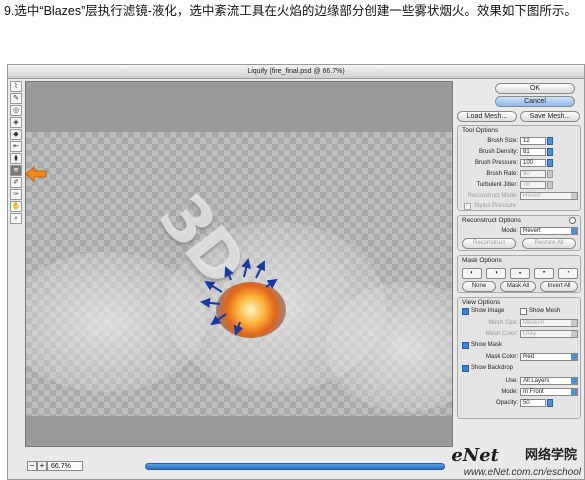 Image resolution: width=585 pixels, height=480 pixels. I want to click on intersect-selection-icon: ◓, so click(544, 273).